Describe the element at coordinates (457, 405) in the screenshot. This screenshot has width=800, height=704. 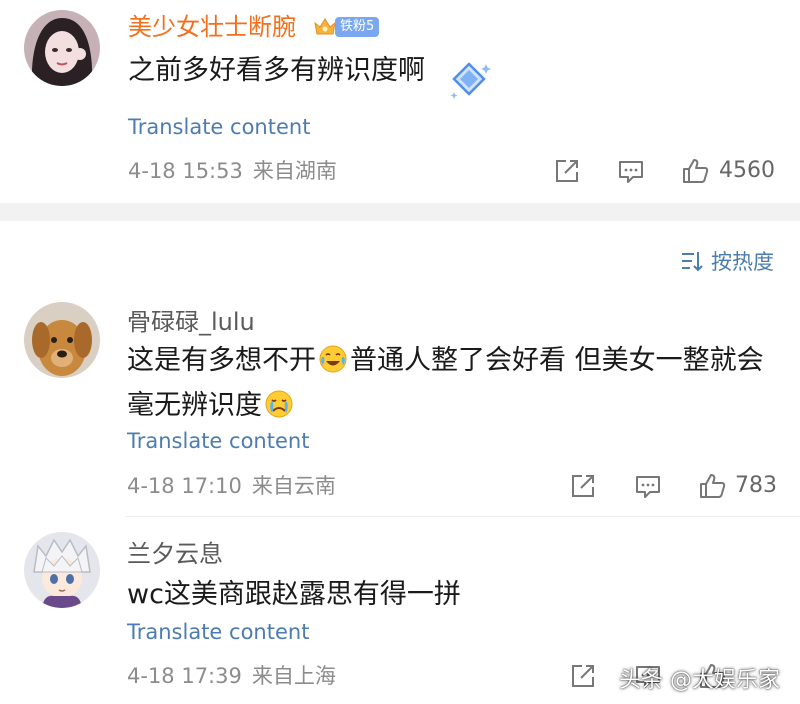
I see `comment-text-line: 毫无辨识度` at that location.